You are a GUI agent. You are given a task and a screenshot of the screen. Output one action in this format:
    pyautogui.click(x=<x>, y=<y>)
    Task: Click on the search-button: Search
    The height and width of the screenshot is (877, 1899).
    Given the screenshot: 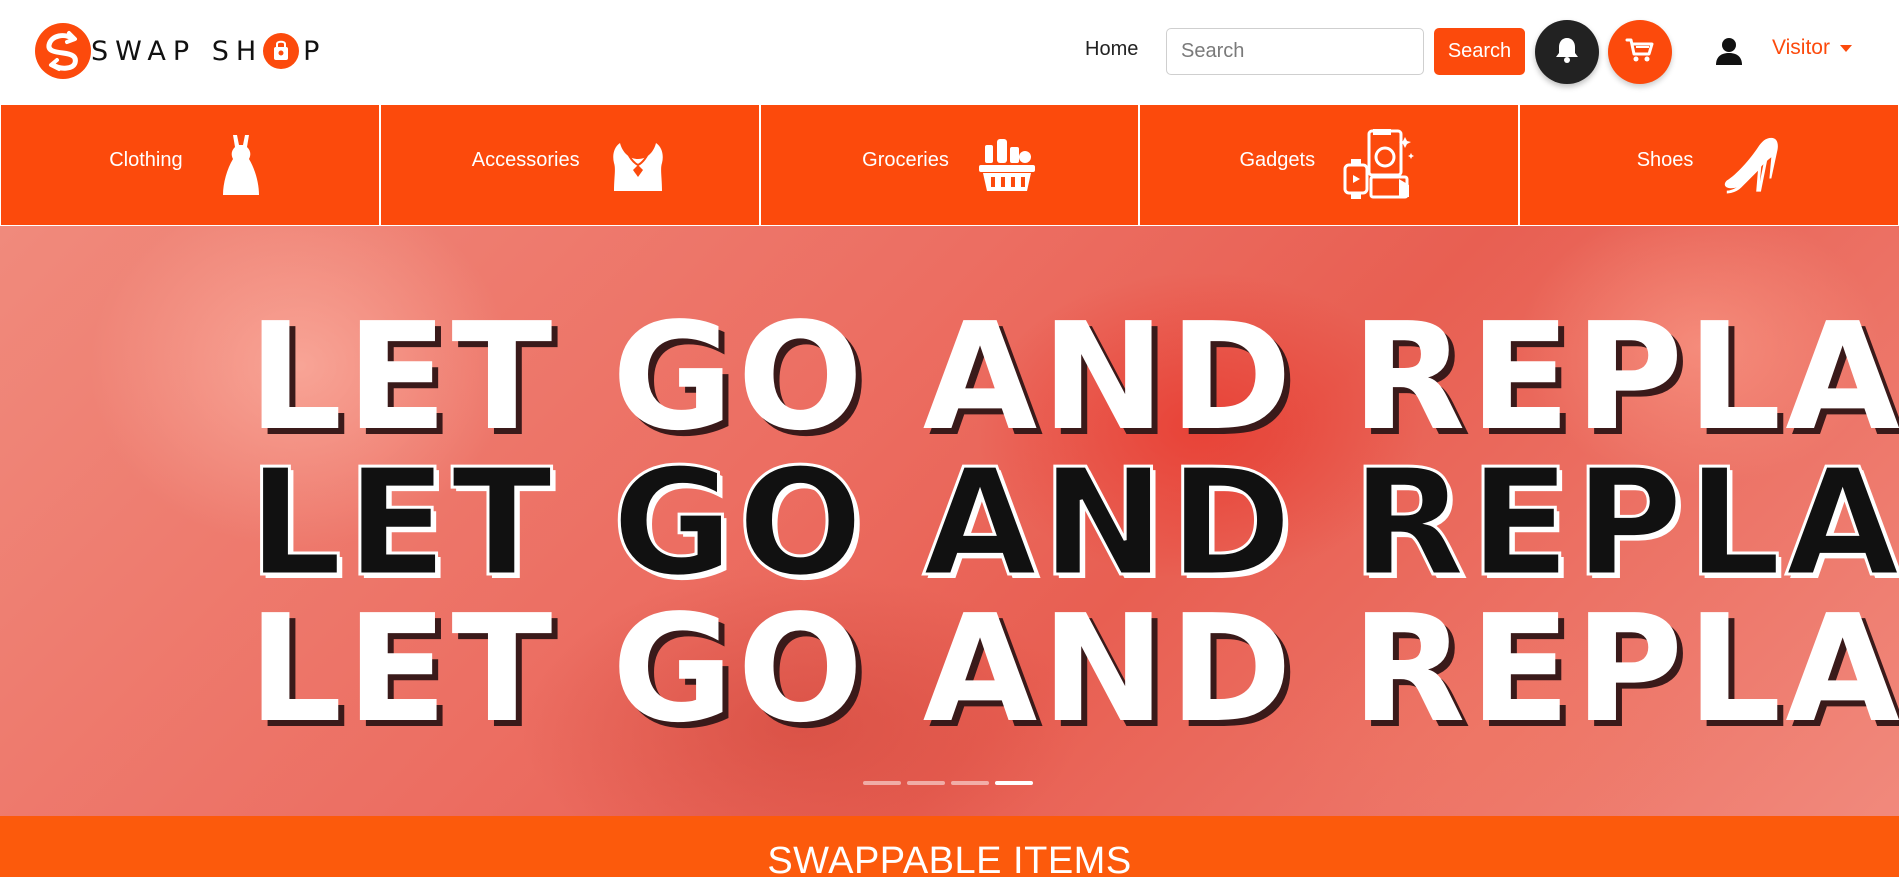 What is the action you would take?
    pyautogui.click(x=1479, y=51)
    